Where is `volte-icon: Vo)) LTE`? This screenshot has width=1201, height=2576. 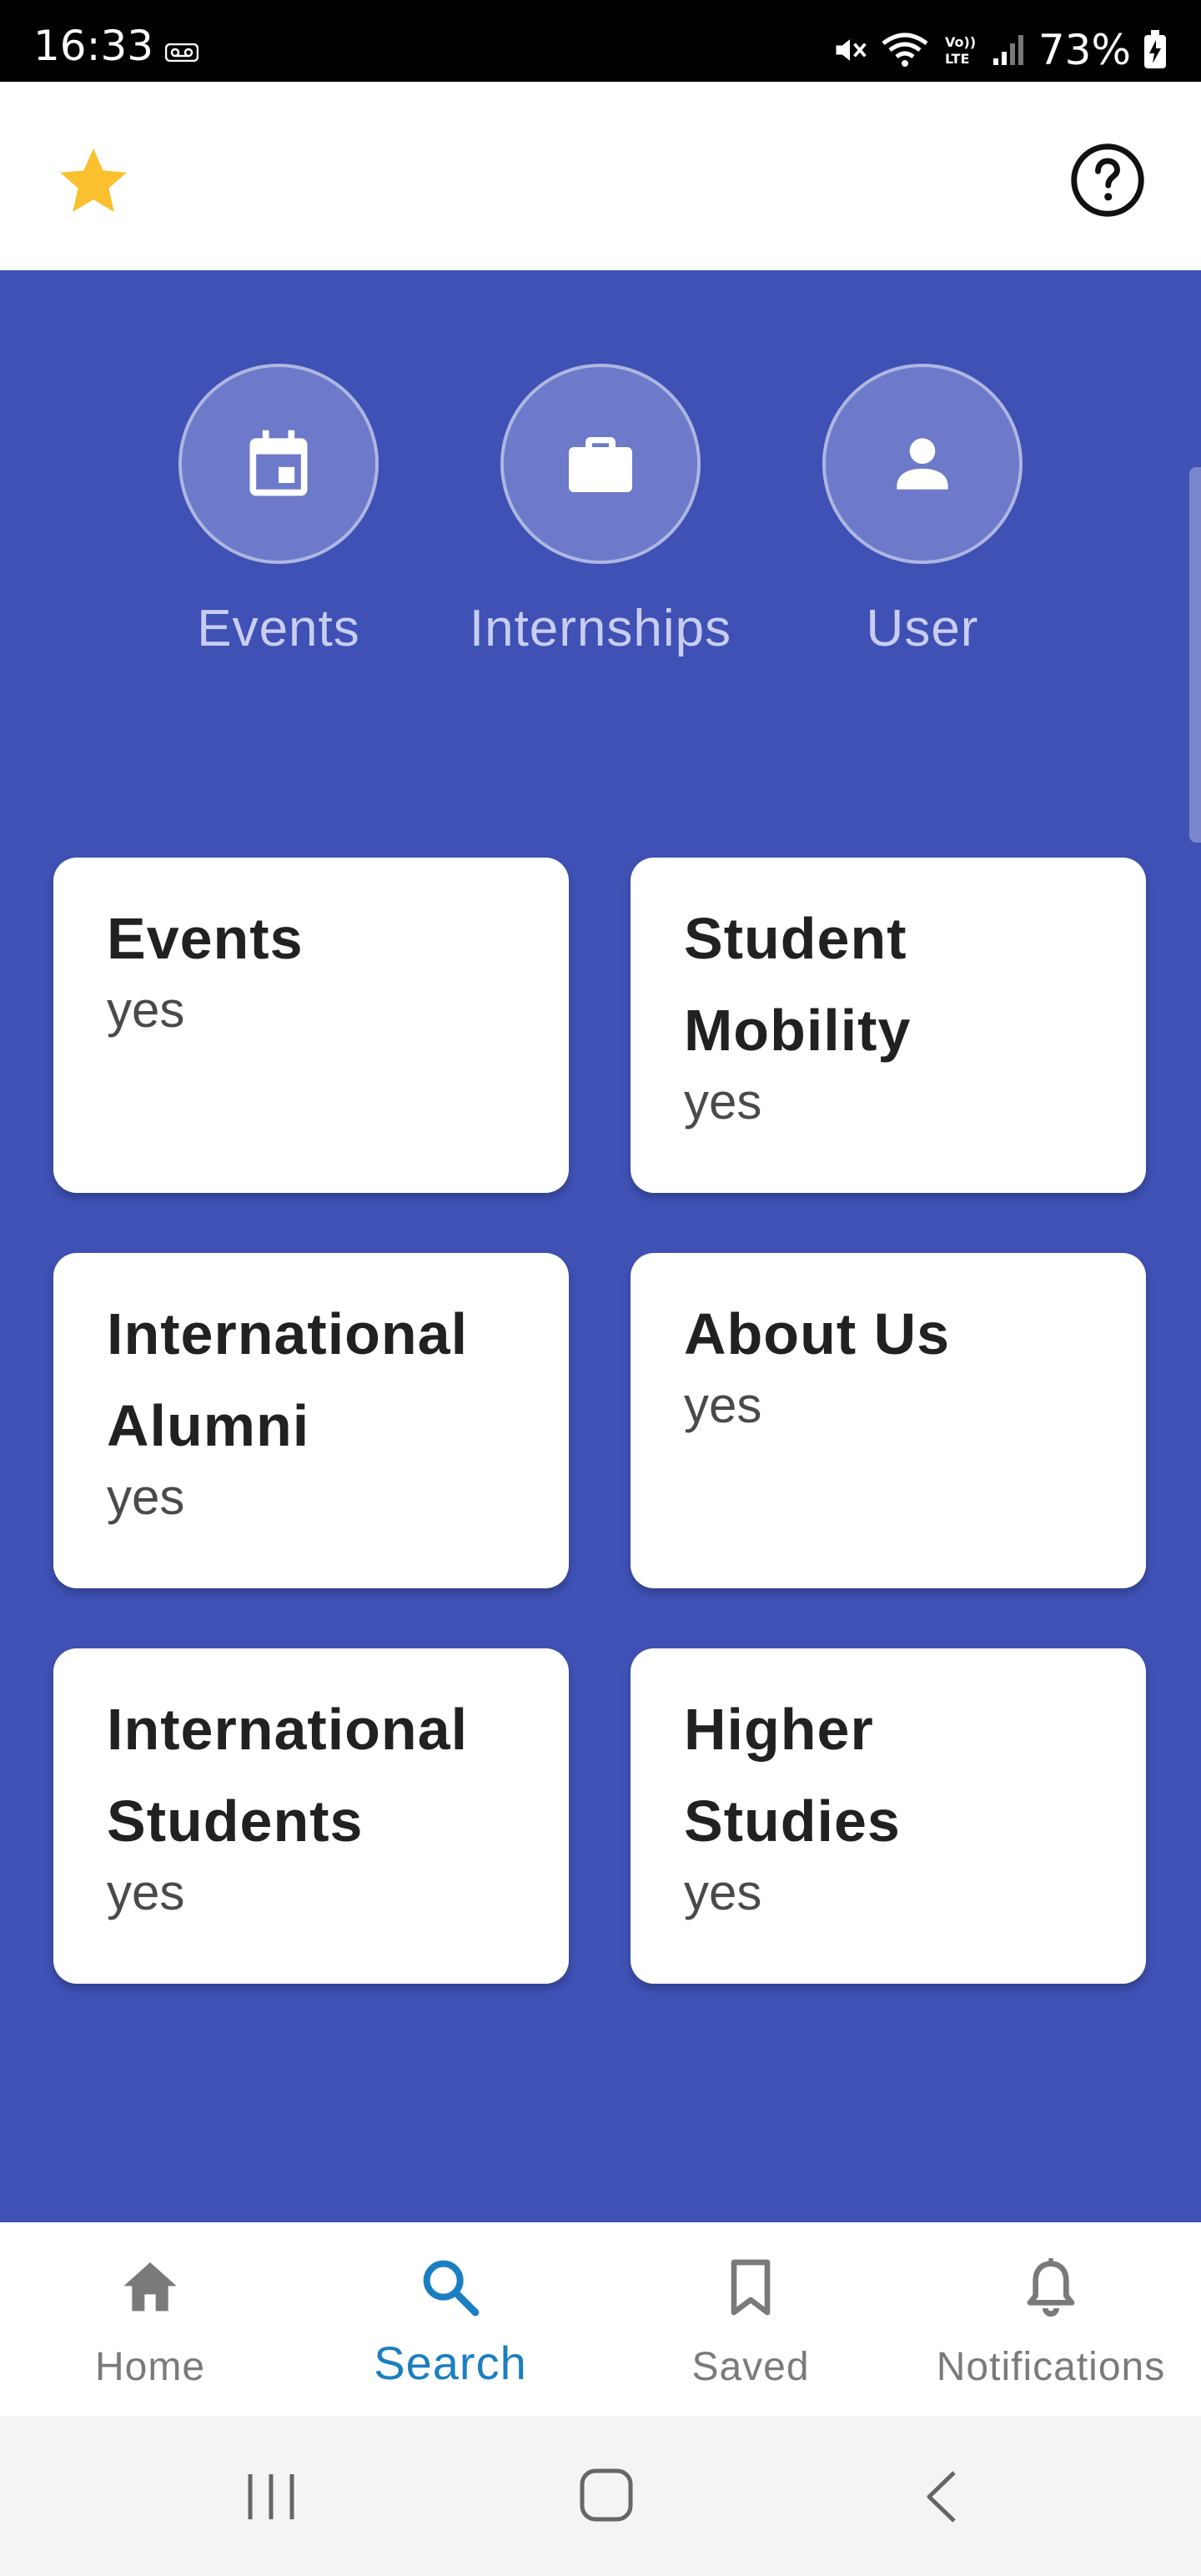 volte-icon: Vo)) LTE is located at coordinates (961, 50).